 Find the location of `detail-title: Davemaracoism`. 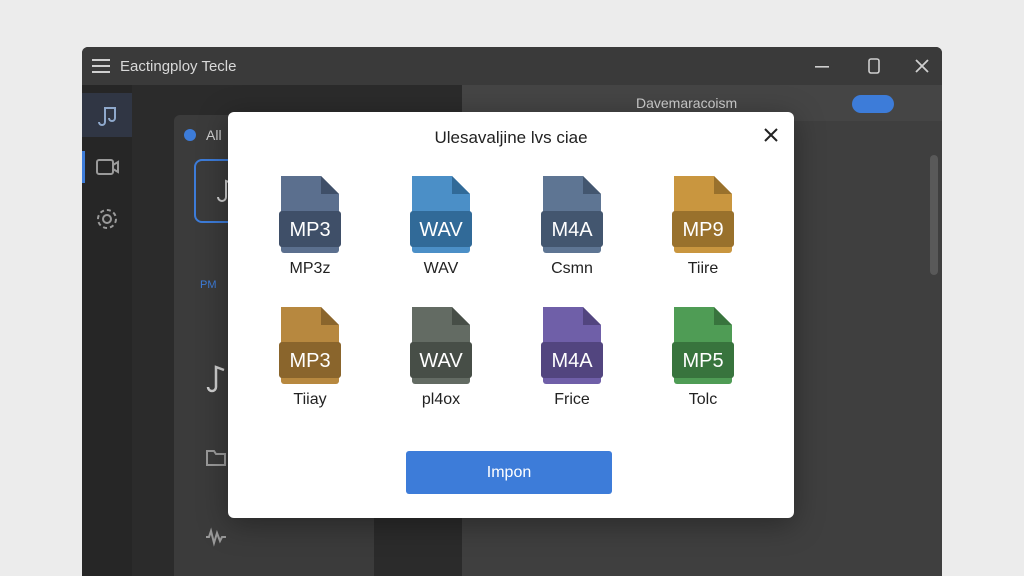

detail-title: Davemaracoism is located at coordinates (687, 103).